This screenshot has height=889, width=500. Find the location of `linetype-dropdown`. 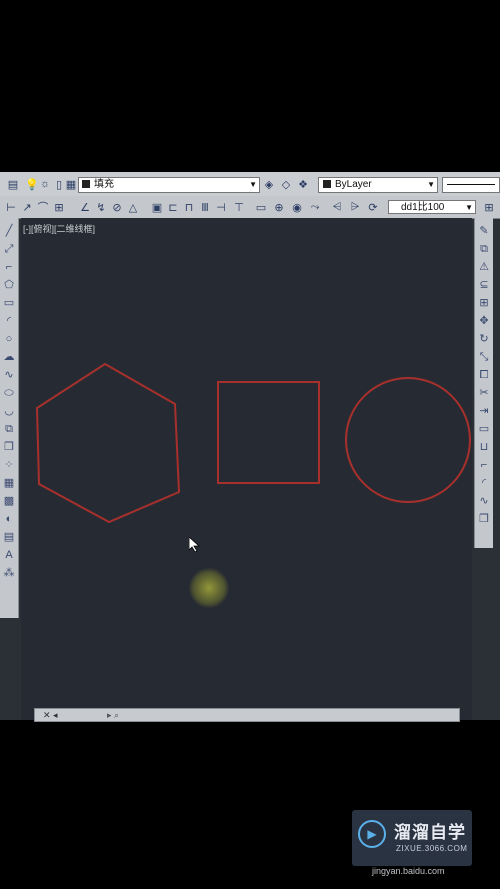

linetype-dropdown is located at coordinates (471, 185).